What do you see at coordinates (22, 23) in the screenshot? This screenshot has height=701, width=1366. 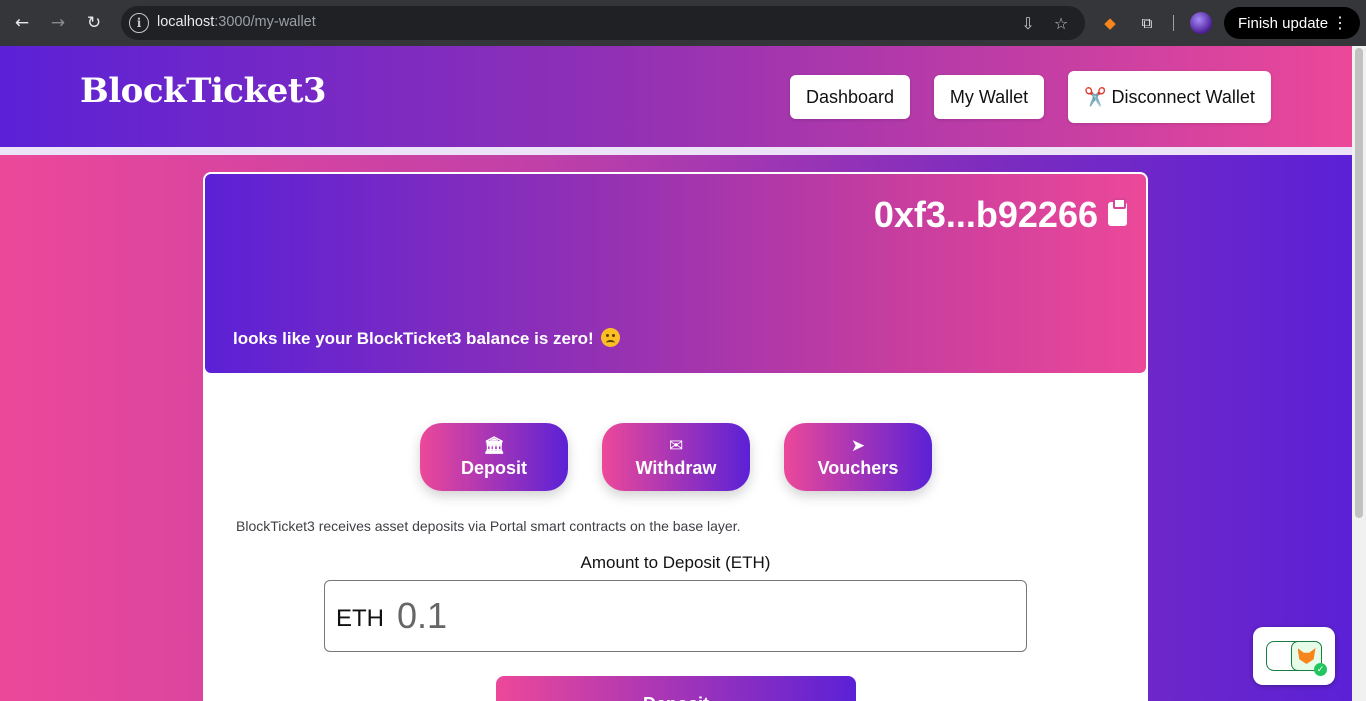 I see `back-arrow-icon: ←` at bounding box center [22, 23].